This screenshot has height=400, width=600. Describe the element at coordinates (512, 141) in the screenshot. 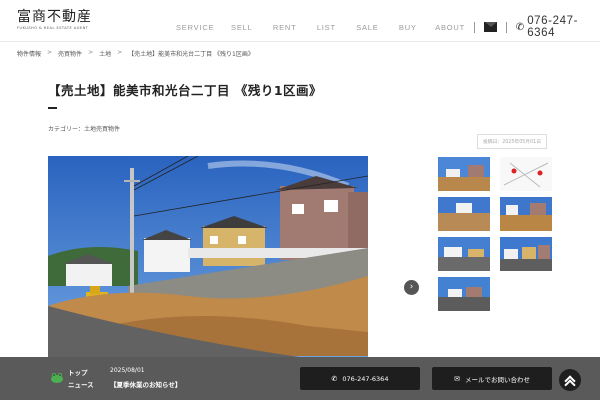

I see `post-date-badge: 投稿日：2025年05月01日` at that location.